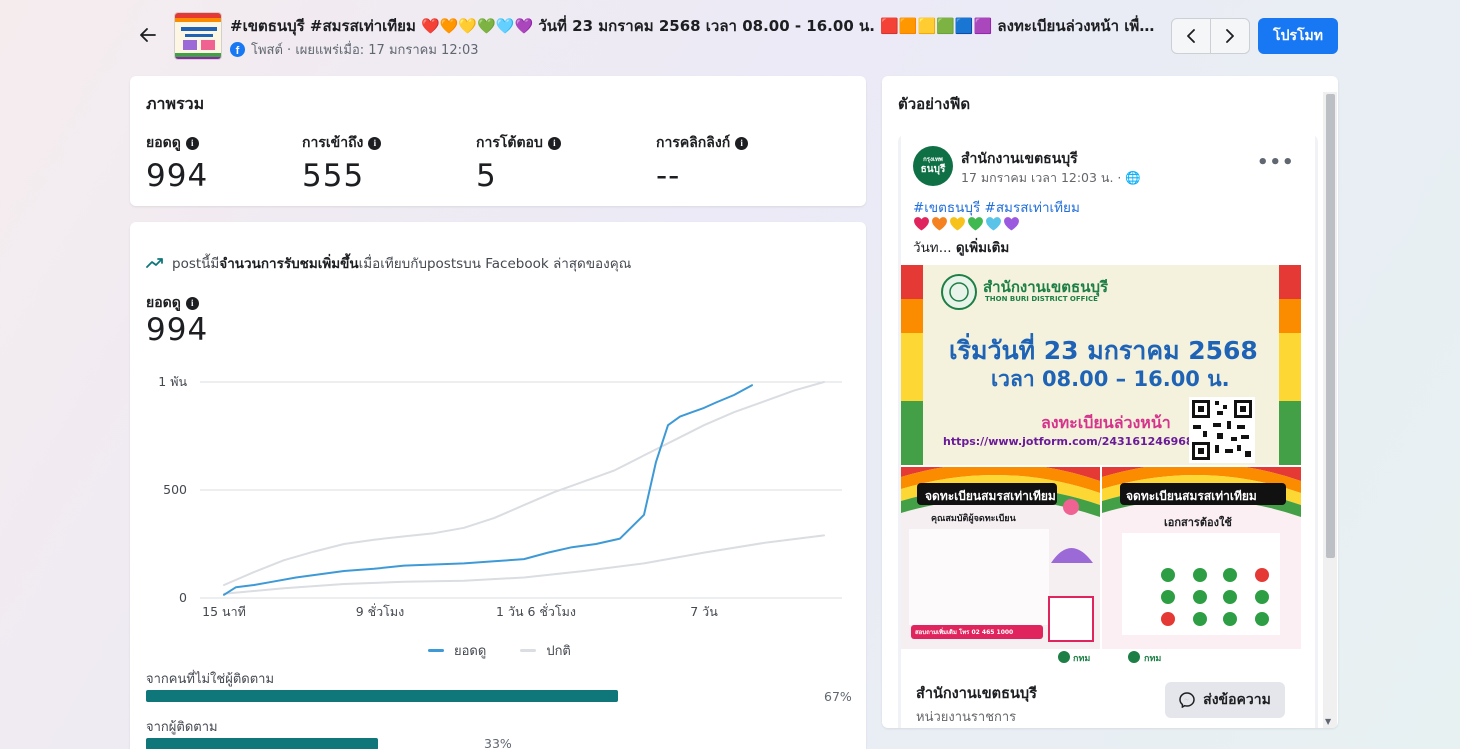 This screenshot has height=749, width=1460. I want to click on x-tick-label: 7 วัน, so click(704, 611).